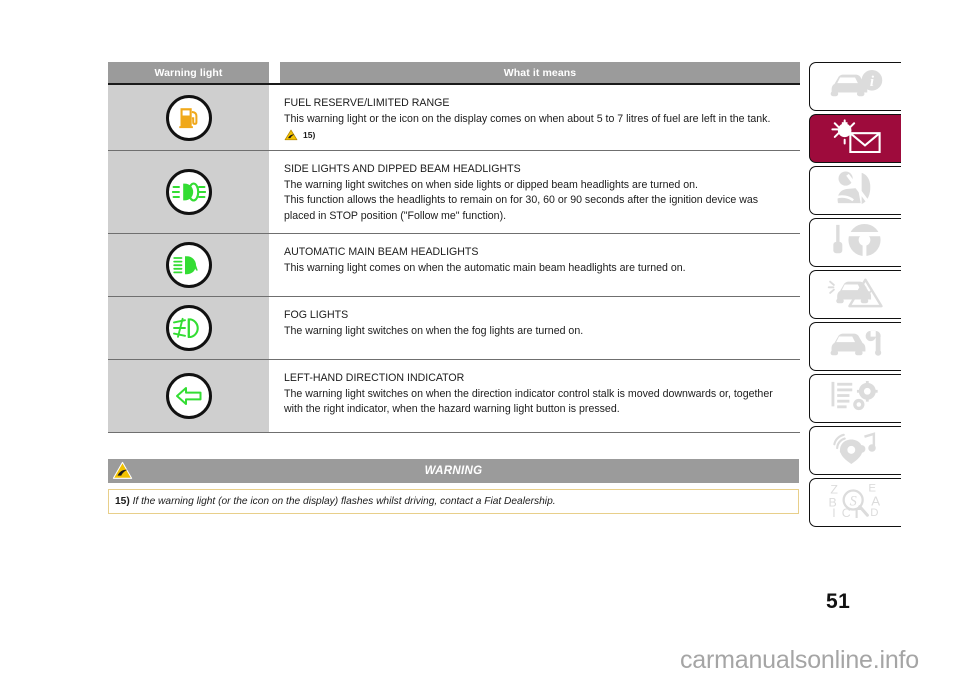  What do you see at coordinates (540, 72) in the screenshot?
I see `column-header-what-it-means: What it means` at bounding box center [540, 72].